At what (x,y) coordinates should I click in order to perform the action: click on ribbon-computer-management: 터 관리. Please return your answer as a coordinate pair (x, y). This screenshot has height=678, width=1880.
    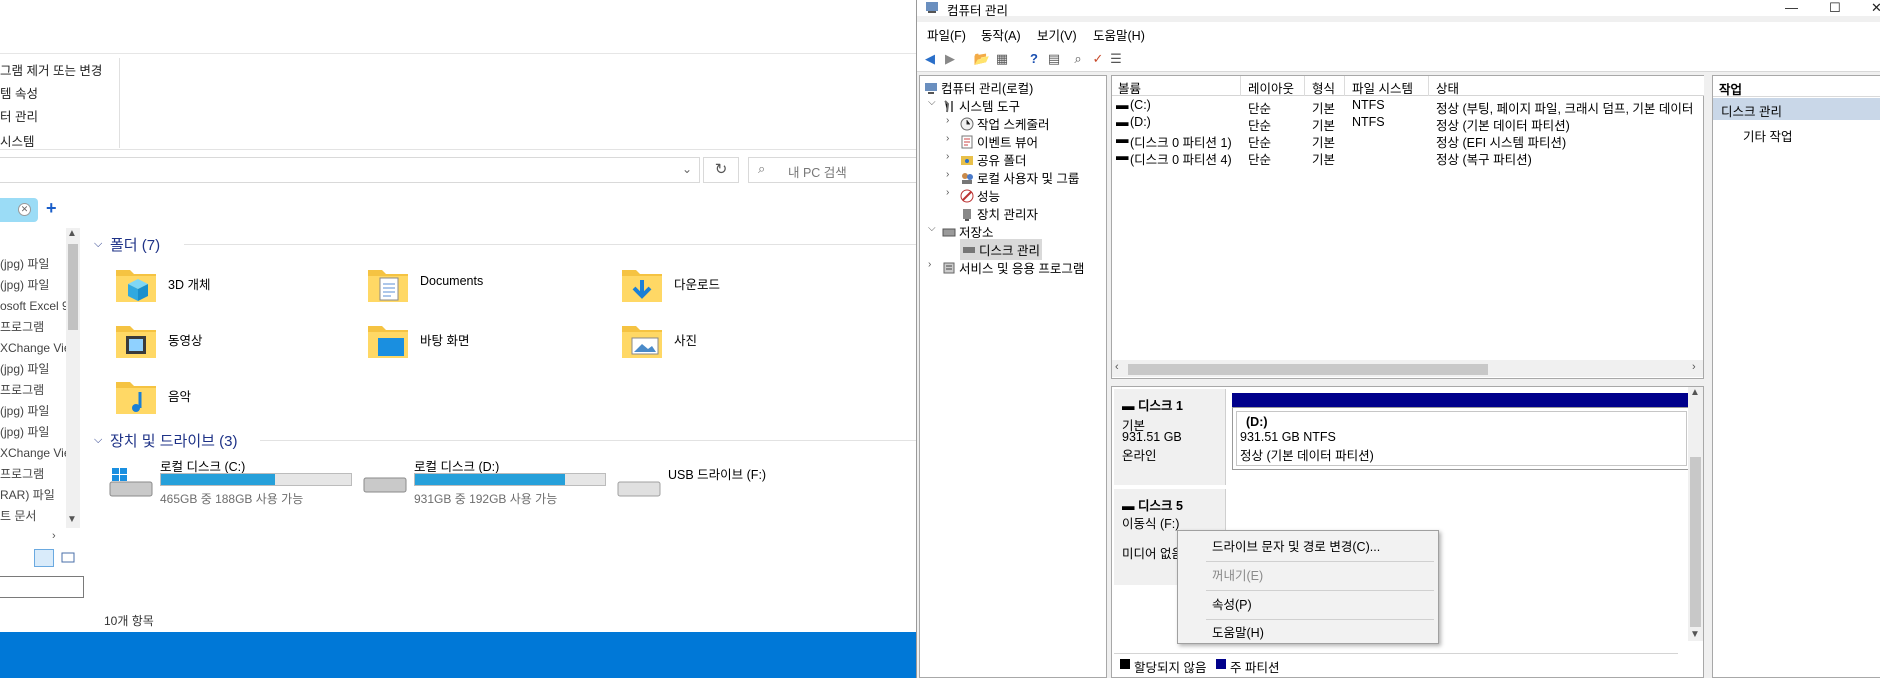
    Looking at the image, I should click on (19, 115).